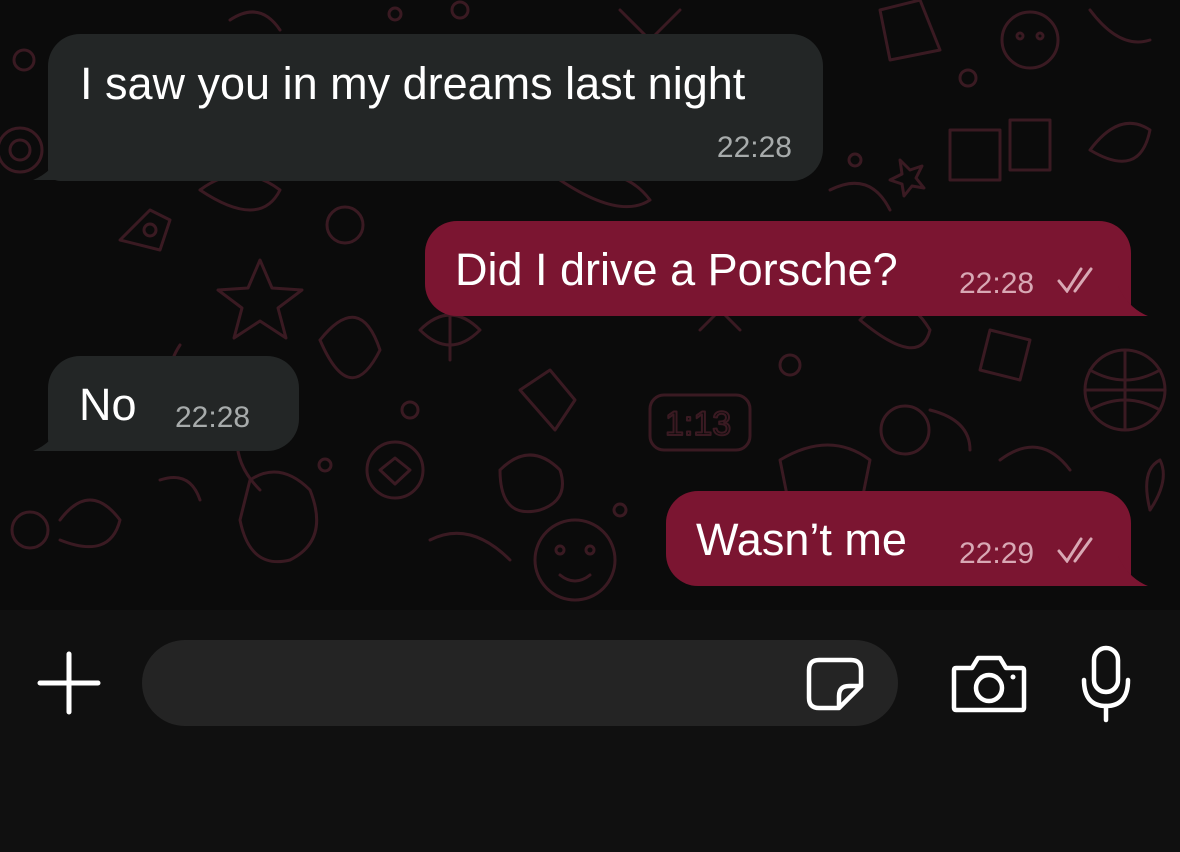 The image size is (1180, 852). I want to click on message-bubble-incoming: I saw you in my dreams last night 22:28, so click(435, 107).